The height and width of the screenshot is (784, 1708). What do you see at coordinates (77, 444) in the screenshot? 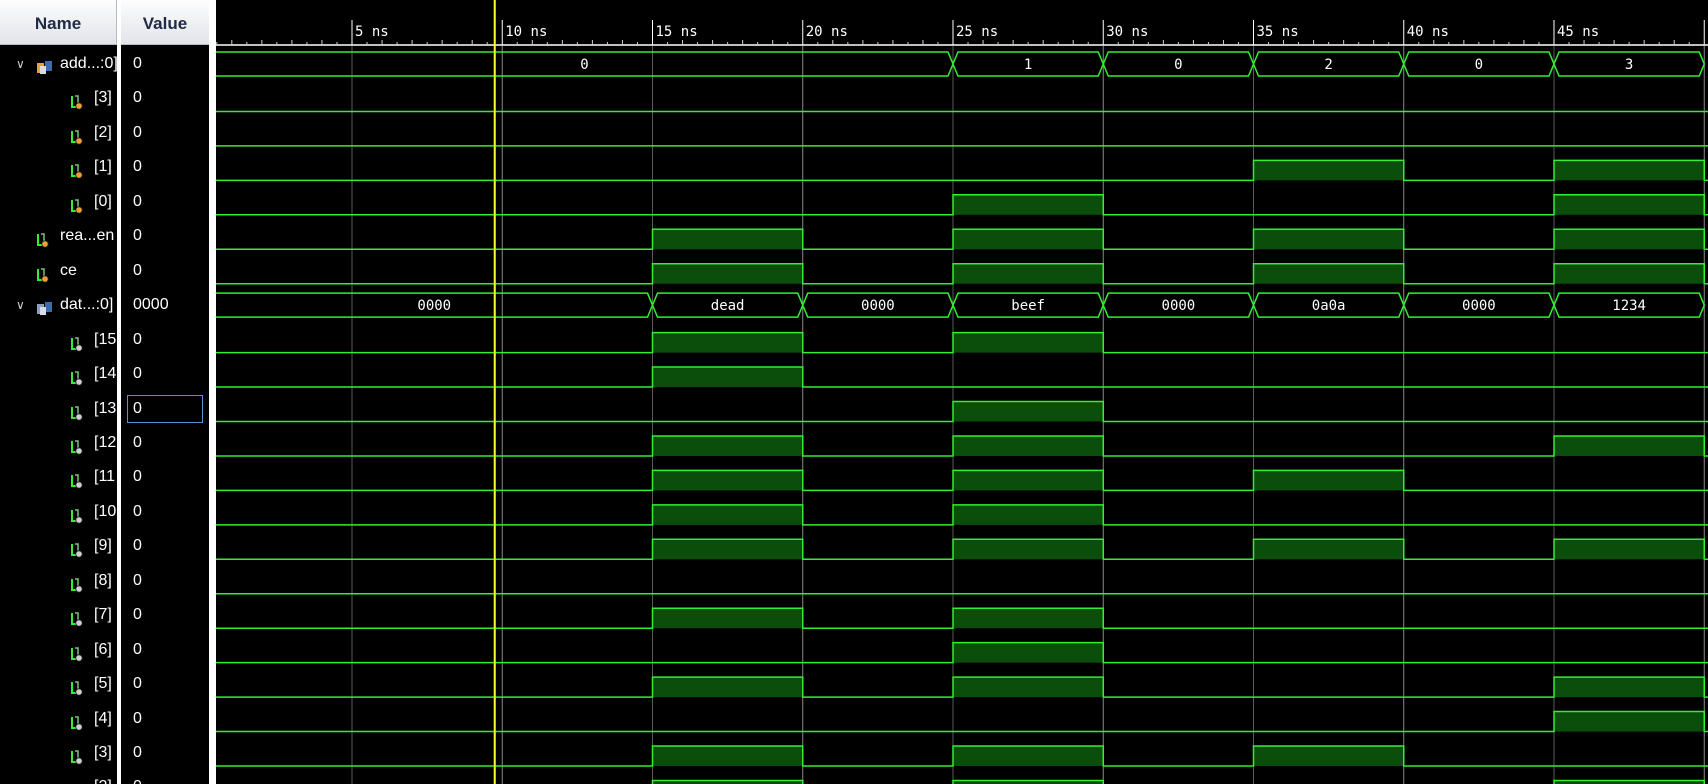
I see `output-bit-icon` at bounding box center [77, 444].